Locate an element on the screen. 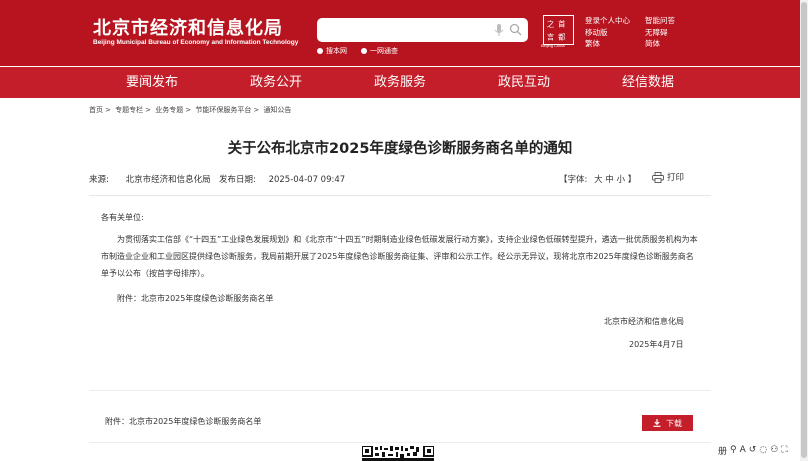  breadcrumb-business: 业务专题 is located at coordinates (169, 110).